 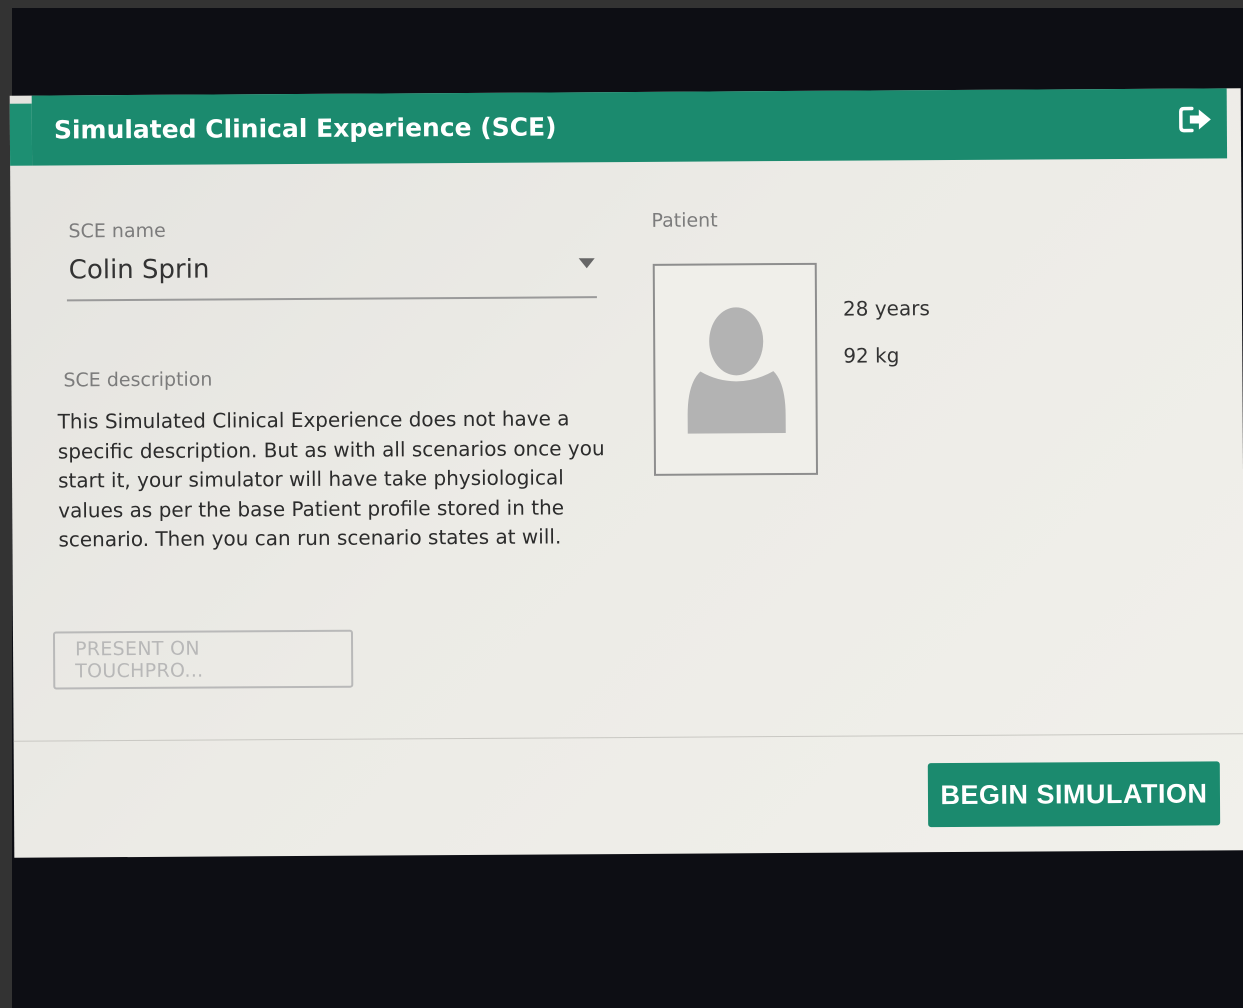 I want to click on patient-weight: 92 kg, so click(x=871, y=355).